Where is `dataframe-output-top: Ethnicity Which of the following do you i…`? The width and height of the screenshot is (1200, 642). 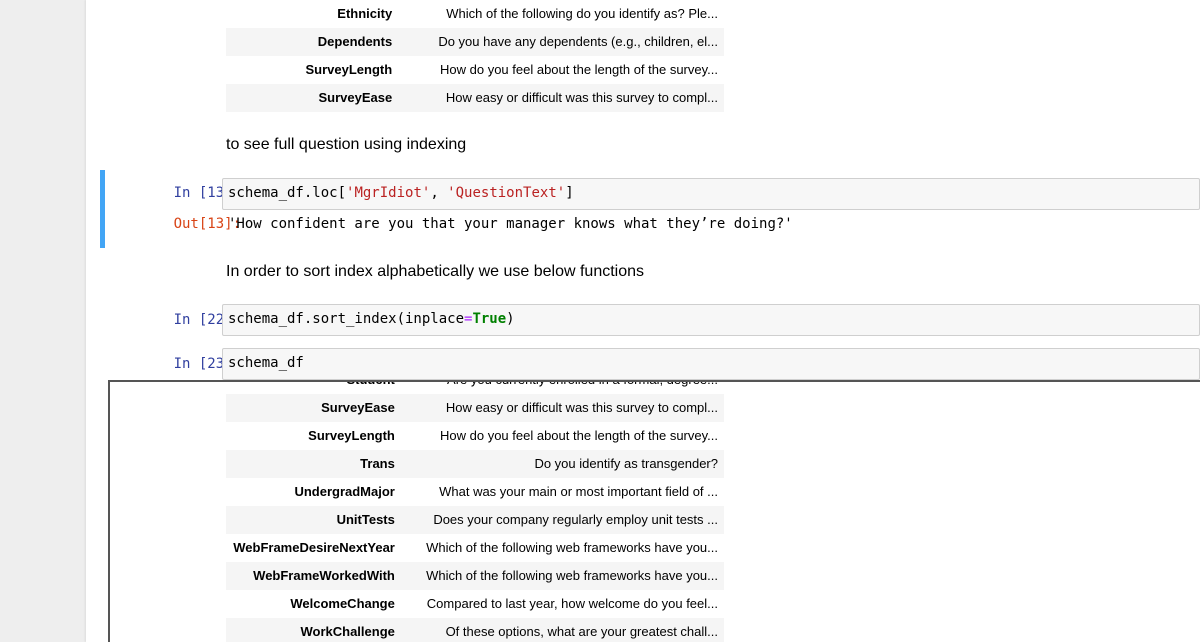 dataframe-output-top: Ethnicity Which of the following do you i… is located at coordinates (475, 56).